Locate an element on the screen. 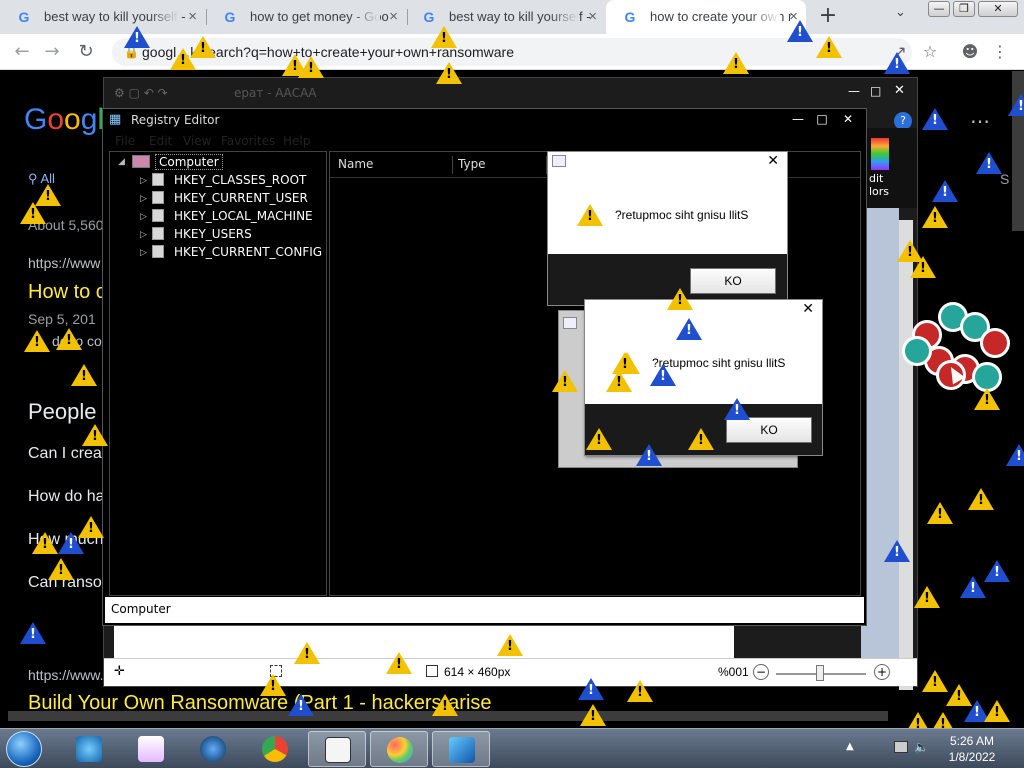 The height and width of the screenshot is (768, 1024). tree-node-hkey: HKEY_LOCAL_MACHINE is located at coordinates (243, 216).